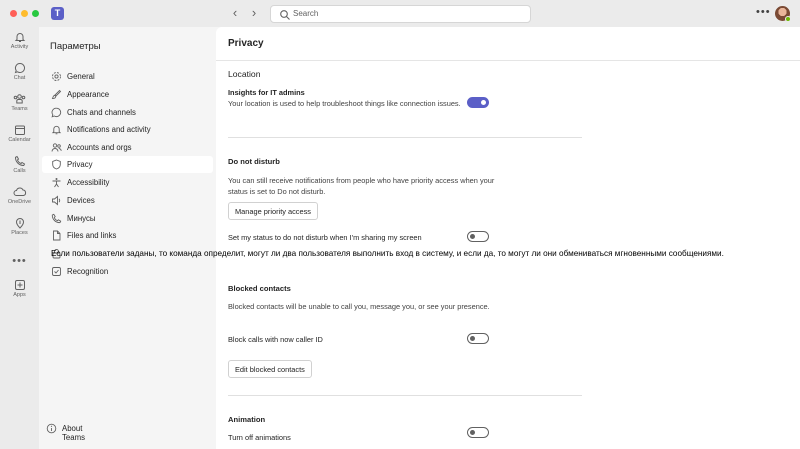 This screenshot has width=800, height=449. I want to click on rail-item-places: Places, so click(19, 232).